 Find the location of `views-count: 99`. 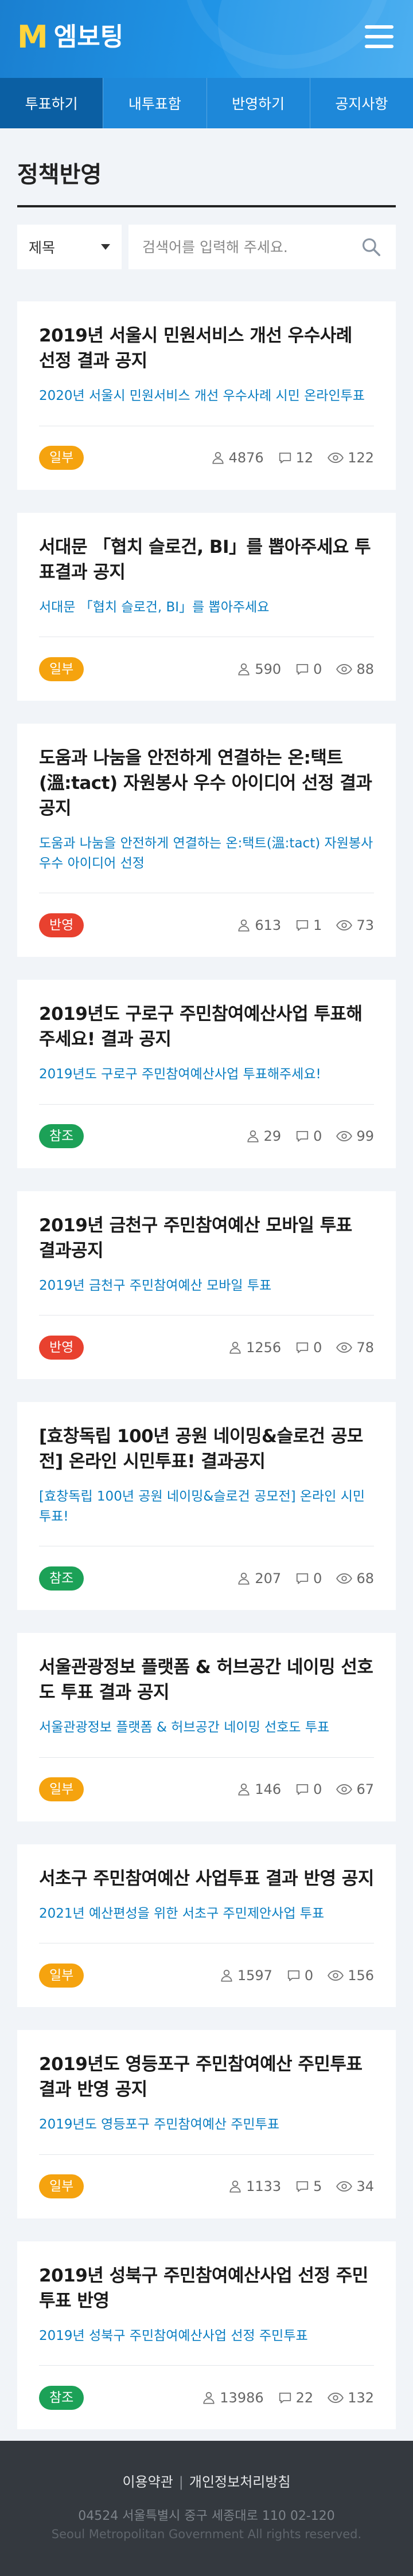

views-count: 99 is located at coordinates (365, 1137).